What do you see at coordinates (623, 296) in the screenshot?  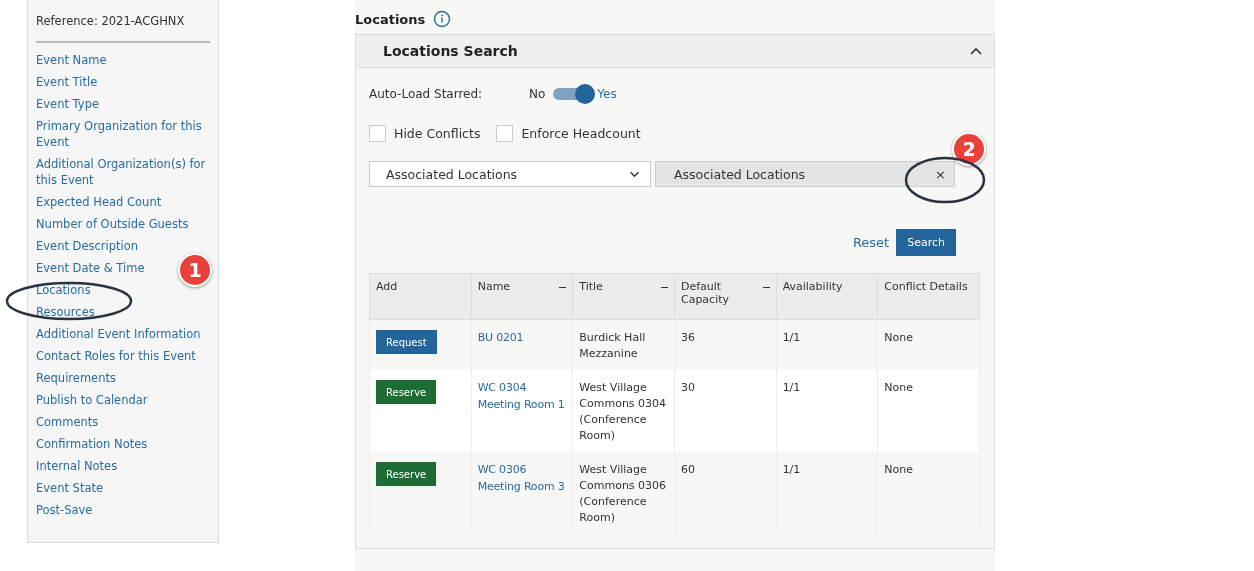 I see `column-header: Title` at bounding box center [623, 296].